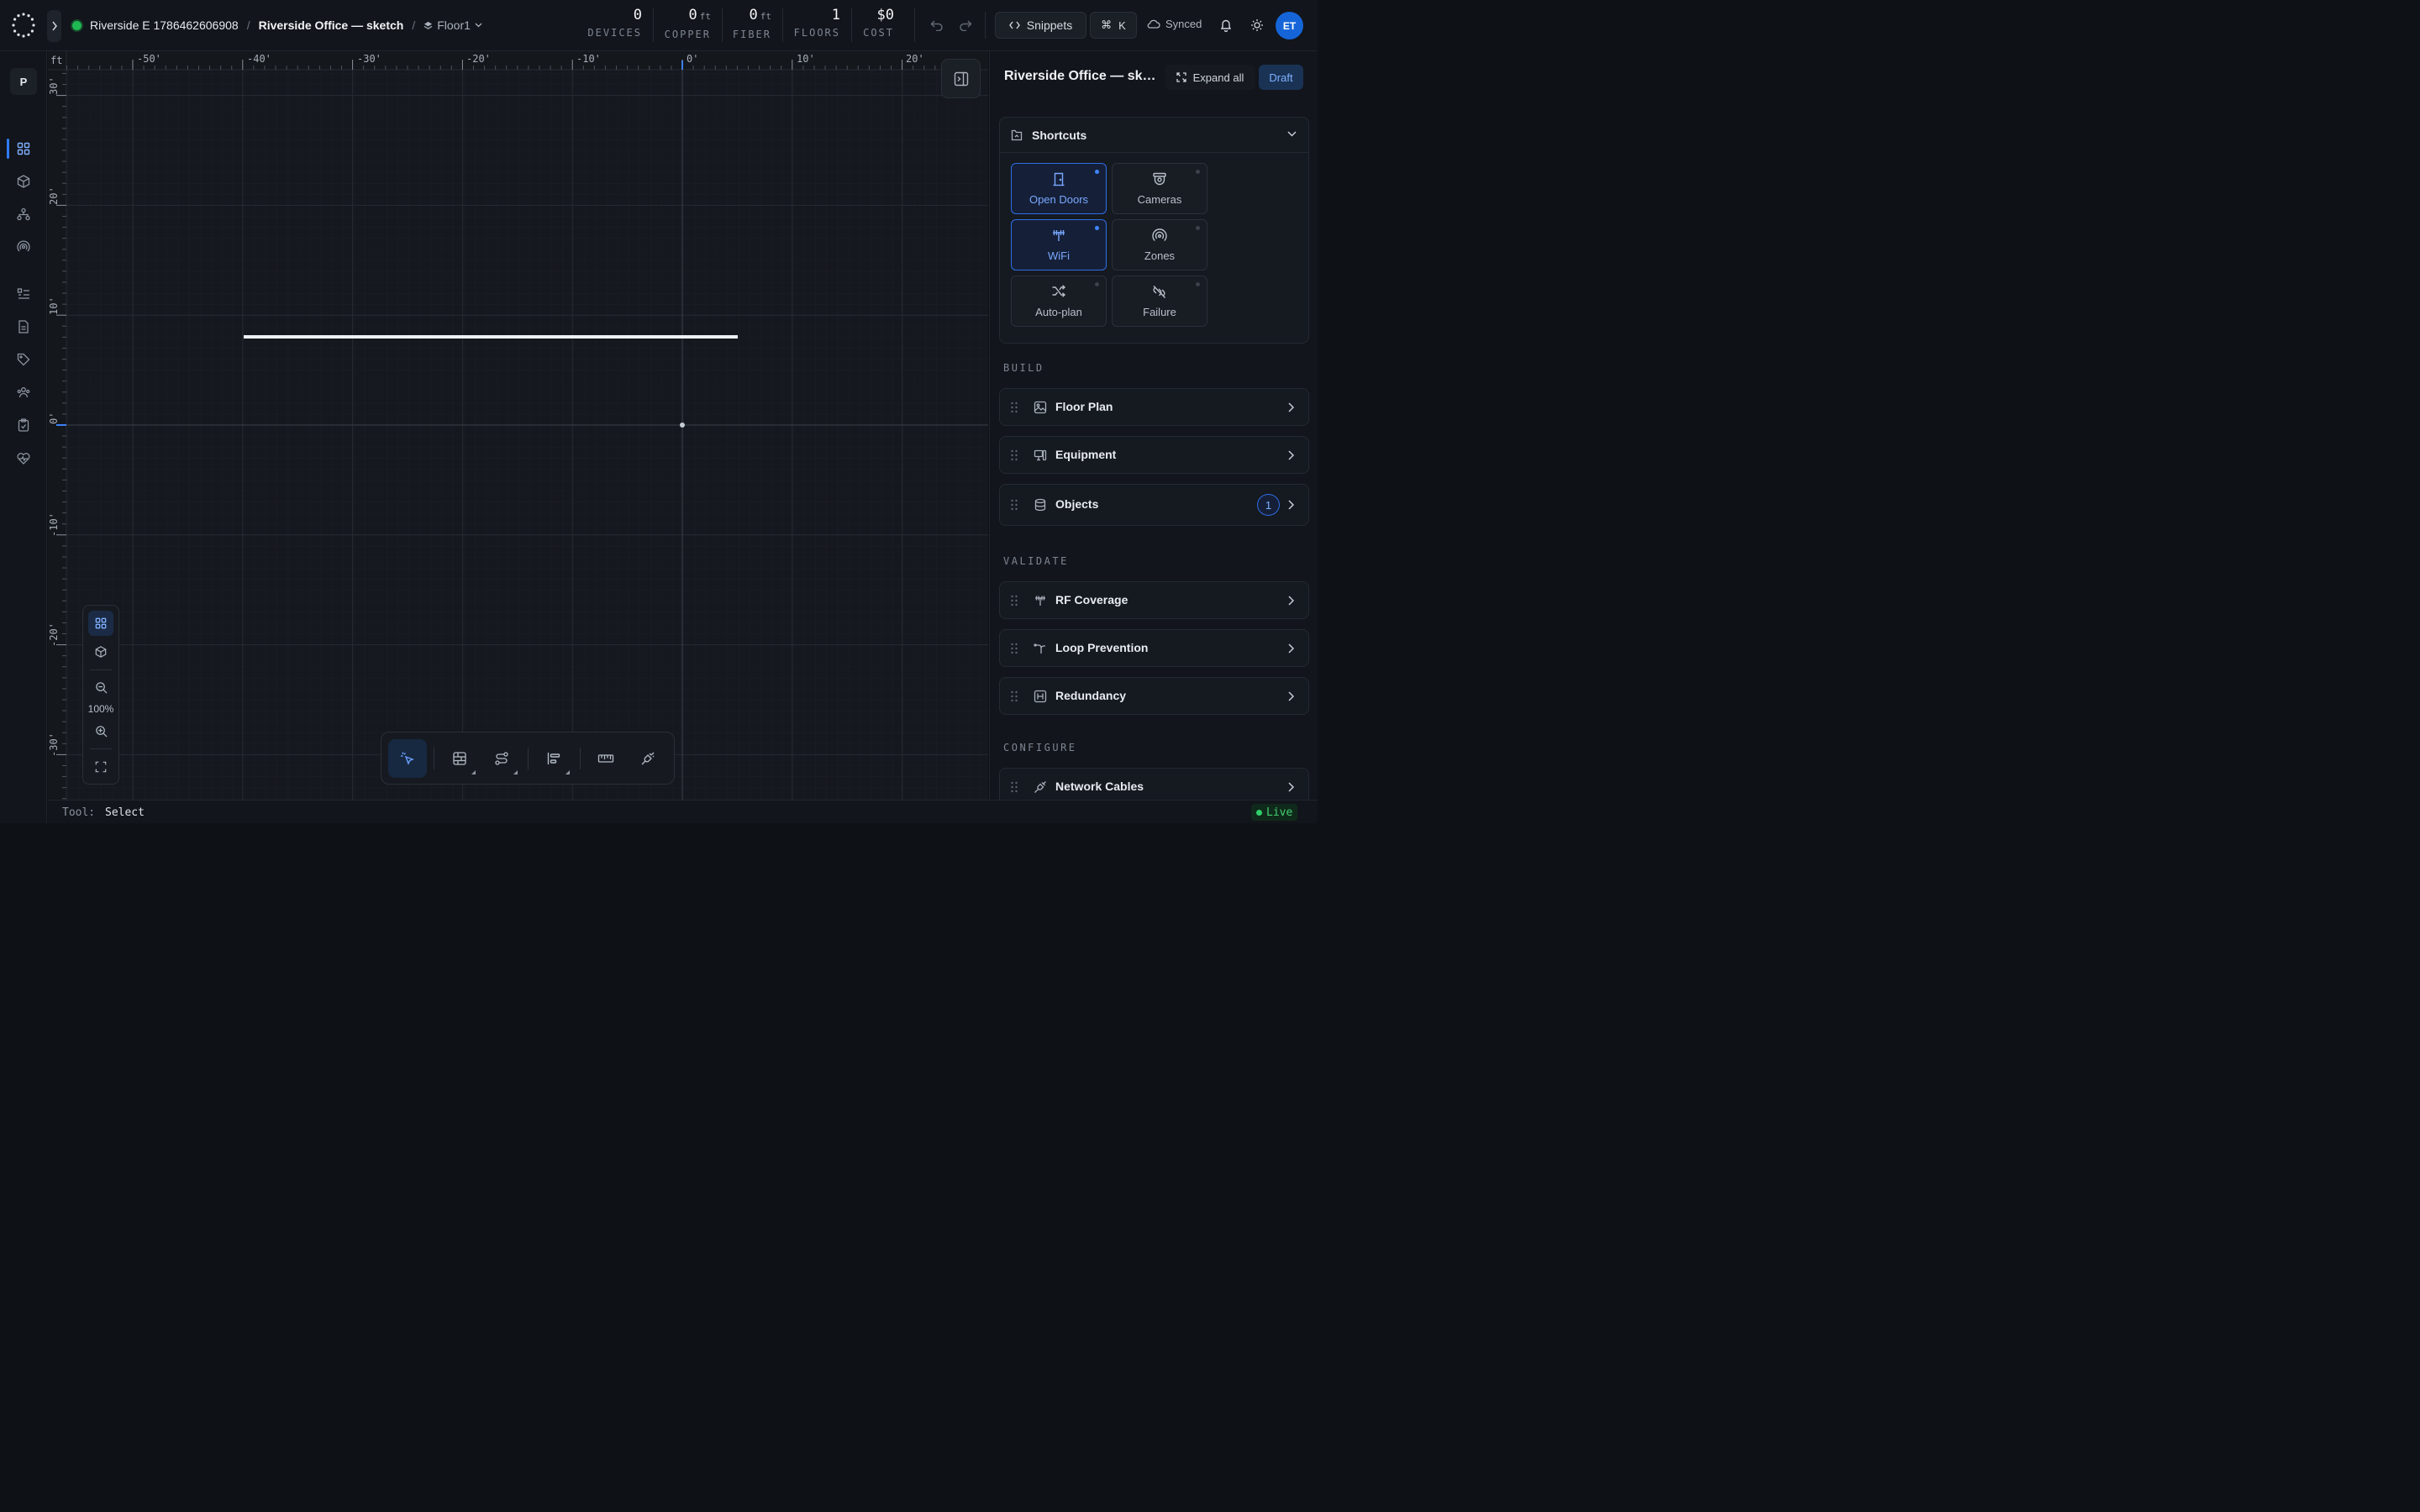  I want to click on cube-icon, so click(23, 181).